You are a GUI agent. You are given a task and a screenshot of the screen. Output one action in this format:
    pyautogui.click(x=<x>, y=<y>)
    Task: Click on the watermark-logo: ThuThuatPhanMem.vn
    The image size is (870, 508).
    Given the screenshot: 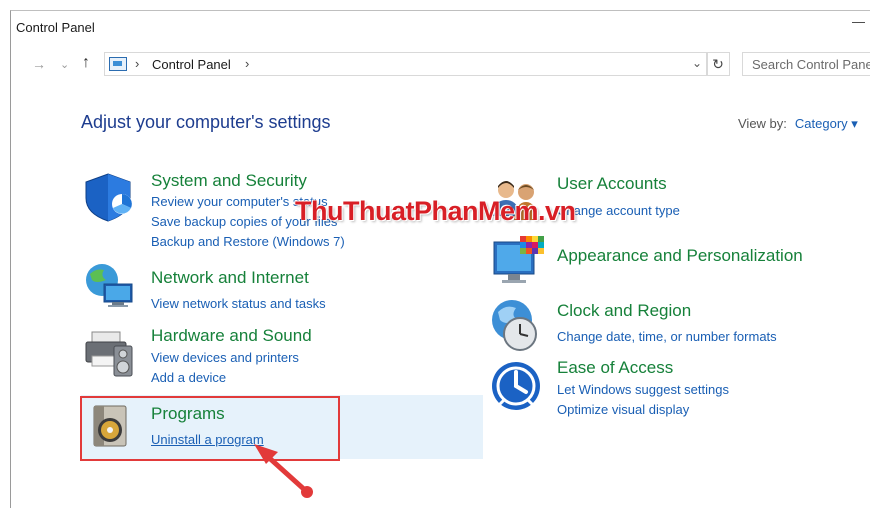 What is the action you would take?
    pyautogui.click(x=435, y=211)
    